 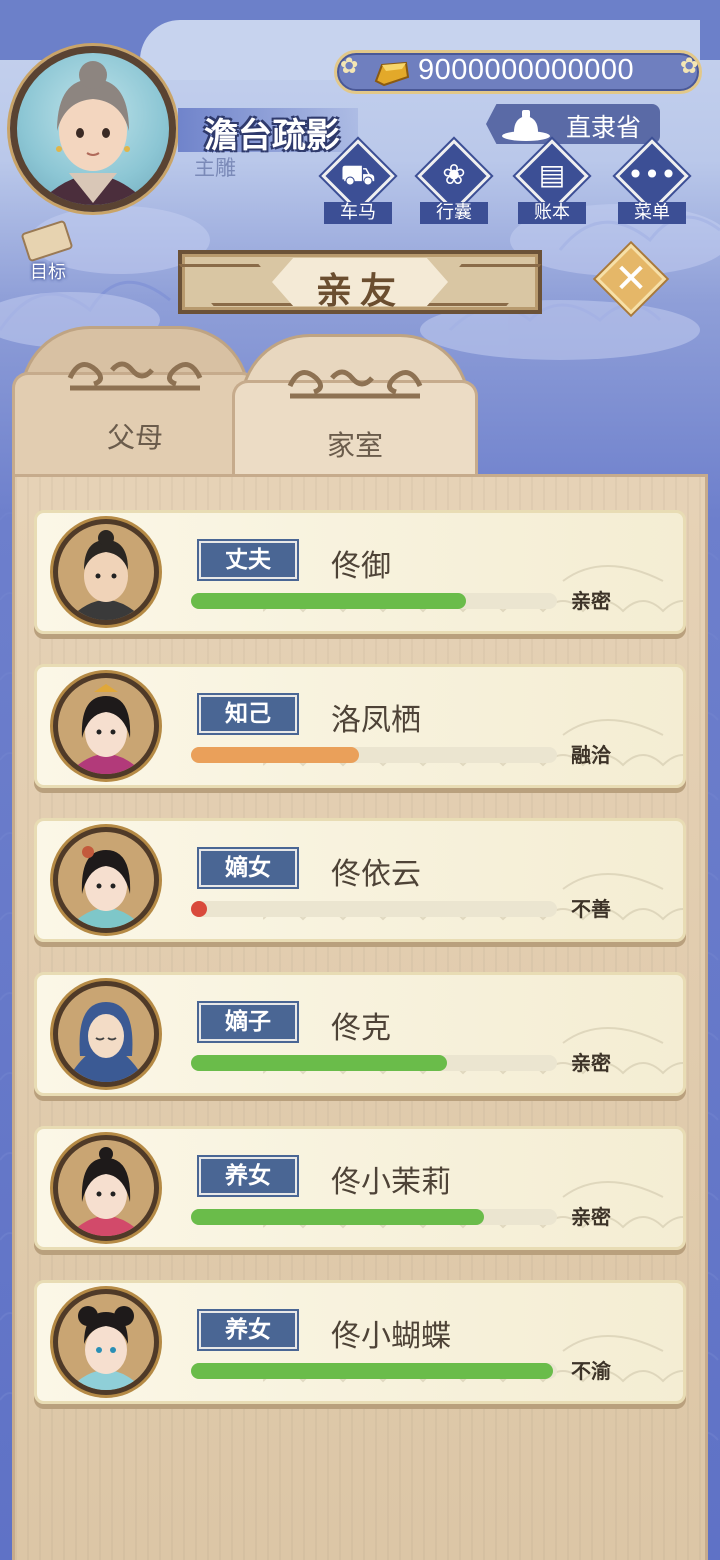 I want to click on player-title: 主雕, so click(x=215, y=168).